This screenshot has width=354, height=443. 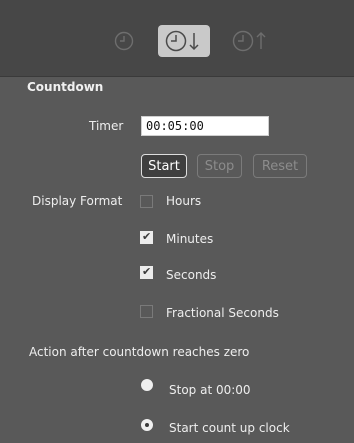 I want to click on stop-button: Stop, so click(x=219, y=166).